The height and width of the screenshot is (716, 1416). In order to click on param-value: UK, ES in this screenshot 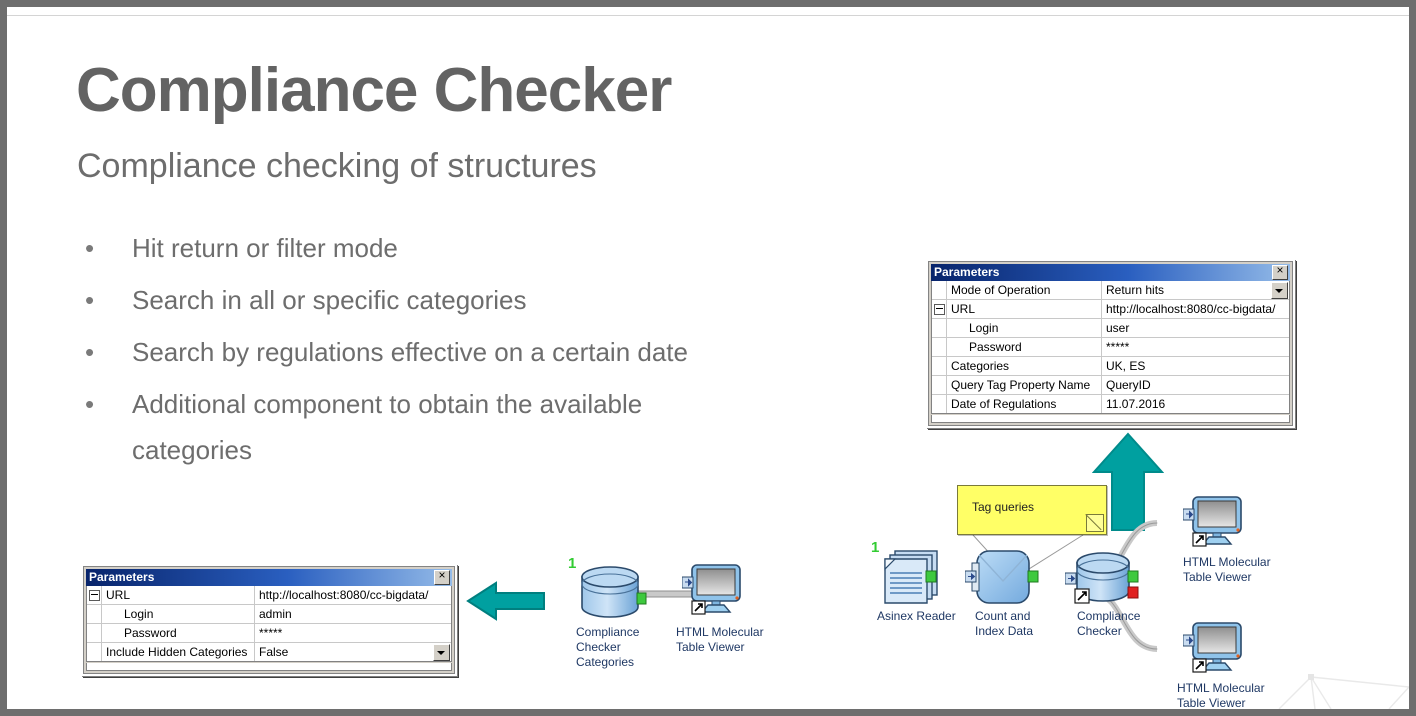, I will do `click(1195, 366)`.